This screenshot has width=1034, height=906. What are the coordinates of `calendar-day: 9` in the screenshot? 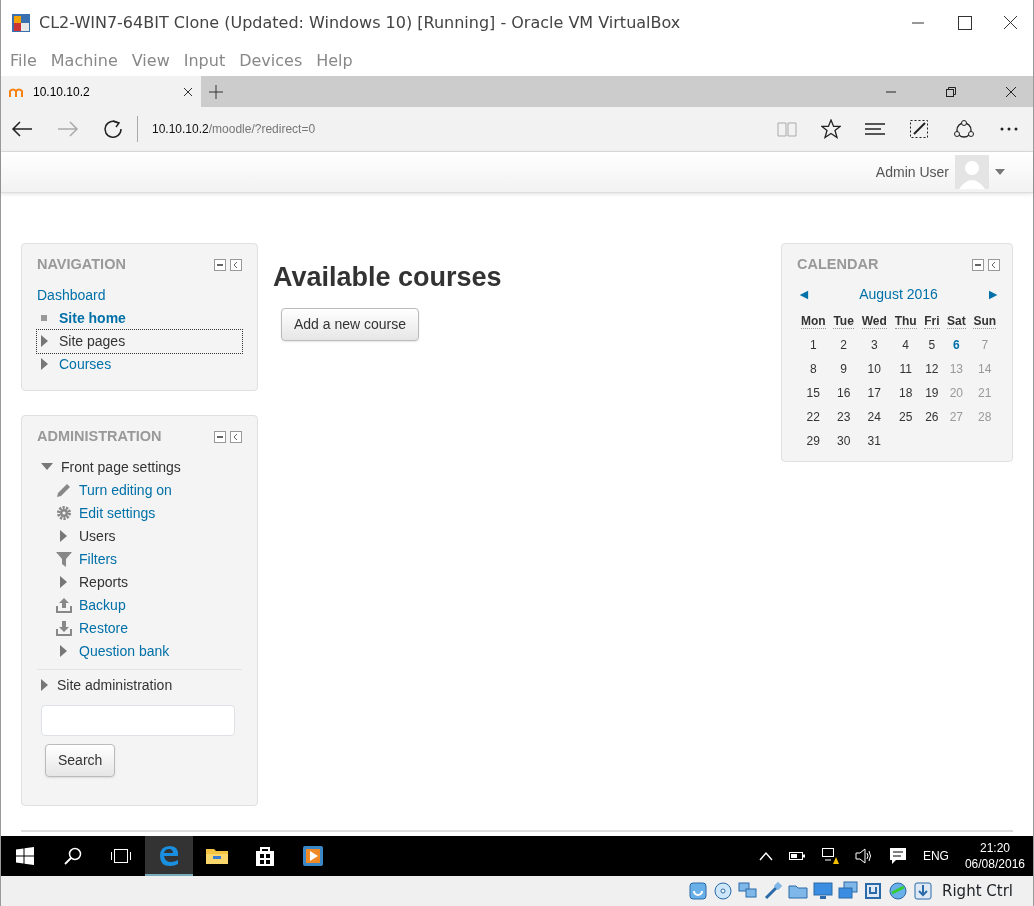 It's located at (843, 368).